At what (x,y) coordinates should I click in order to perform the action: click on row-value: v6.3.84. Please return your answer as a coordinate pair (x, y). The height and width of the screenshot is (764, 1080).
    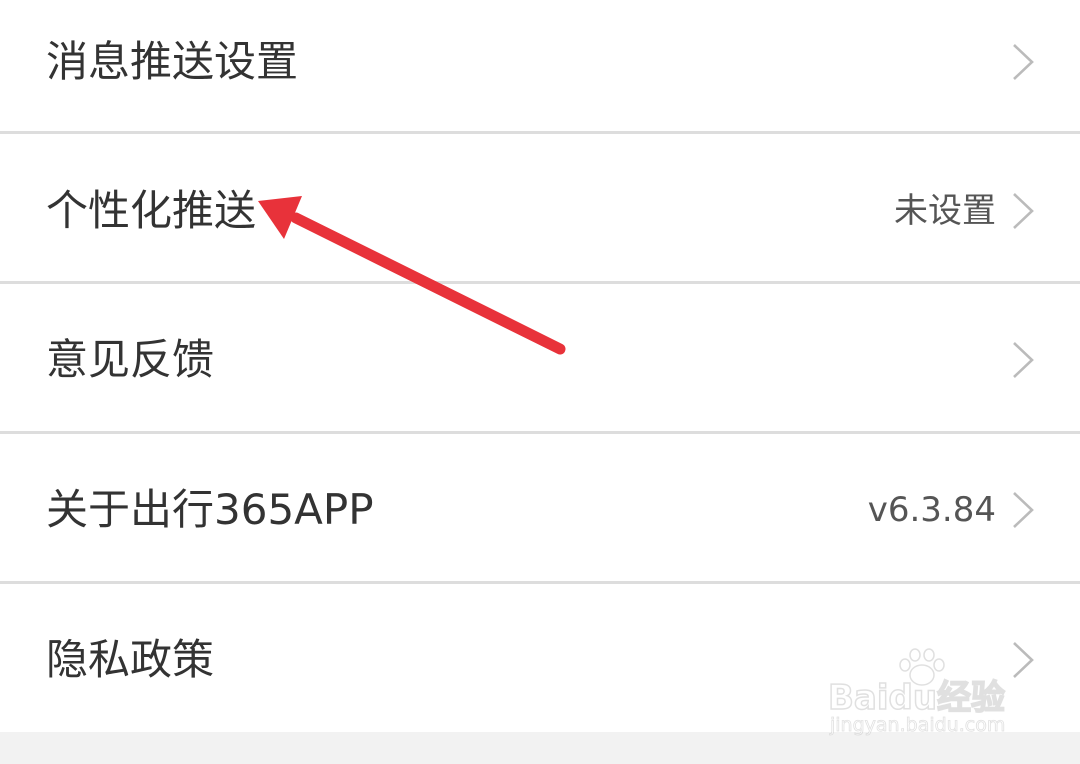
    Looking at the image, I should click on (931, 510).